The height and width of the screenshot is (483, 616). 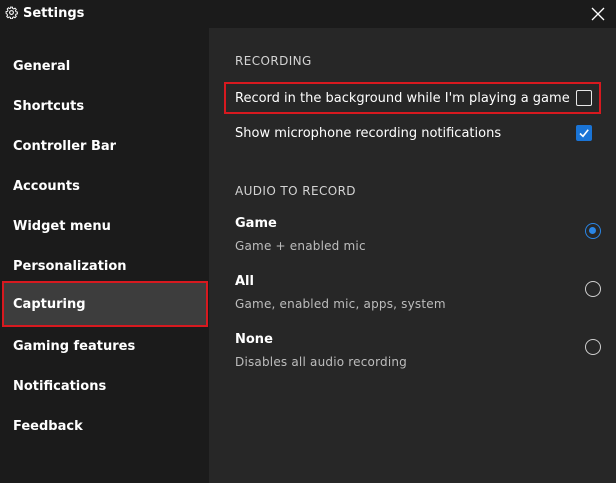 What do you see at coordinates (256, 223) in the screenshot?
I see `audio-option-title: Game` at bounding box center [256, 223].